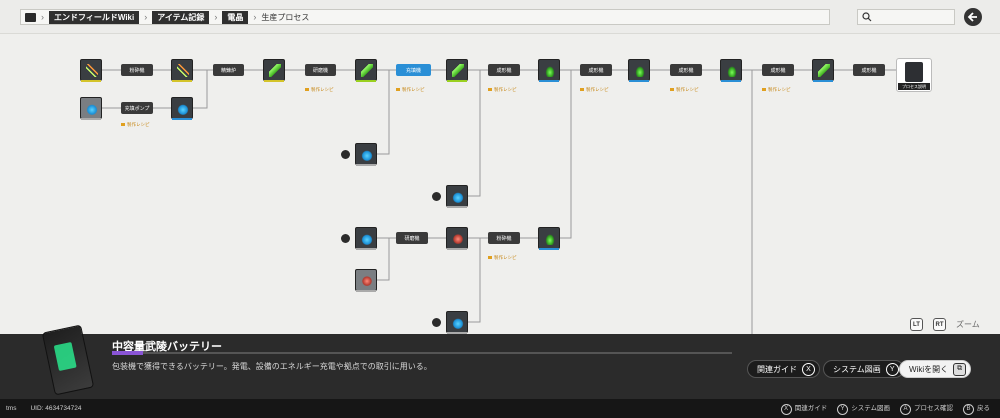 The width and height of the screenshot is (1000, 418). I want to click on external-link-icon: ⧉, so click(960, 369).